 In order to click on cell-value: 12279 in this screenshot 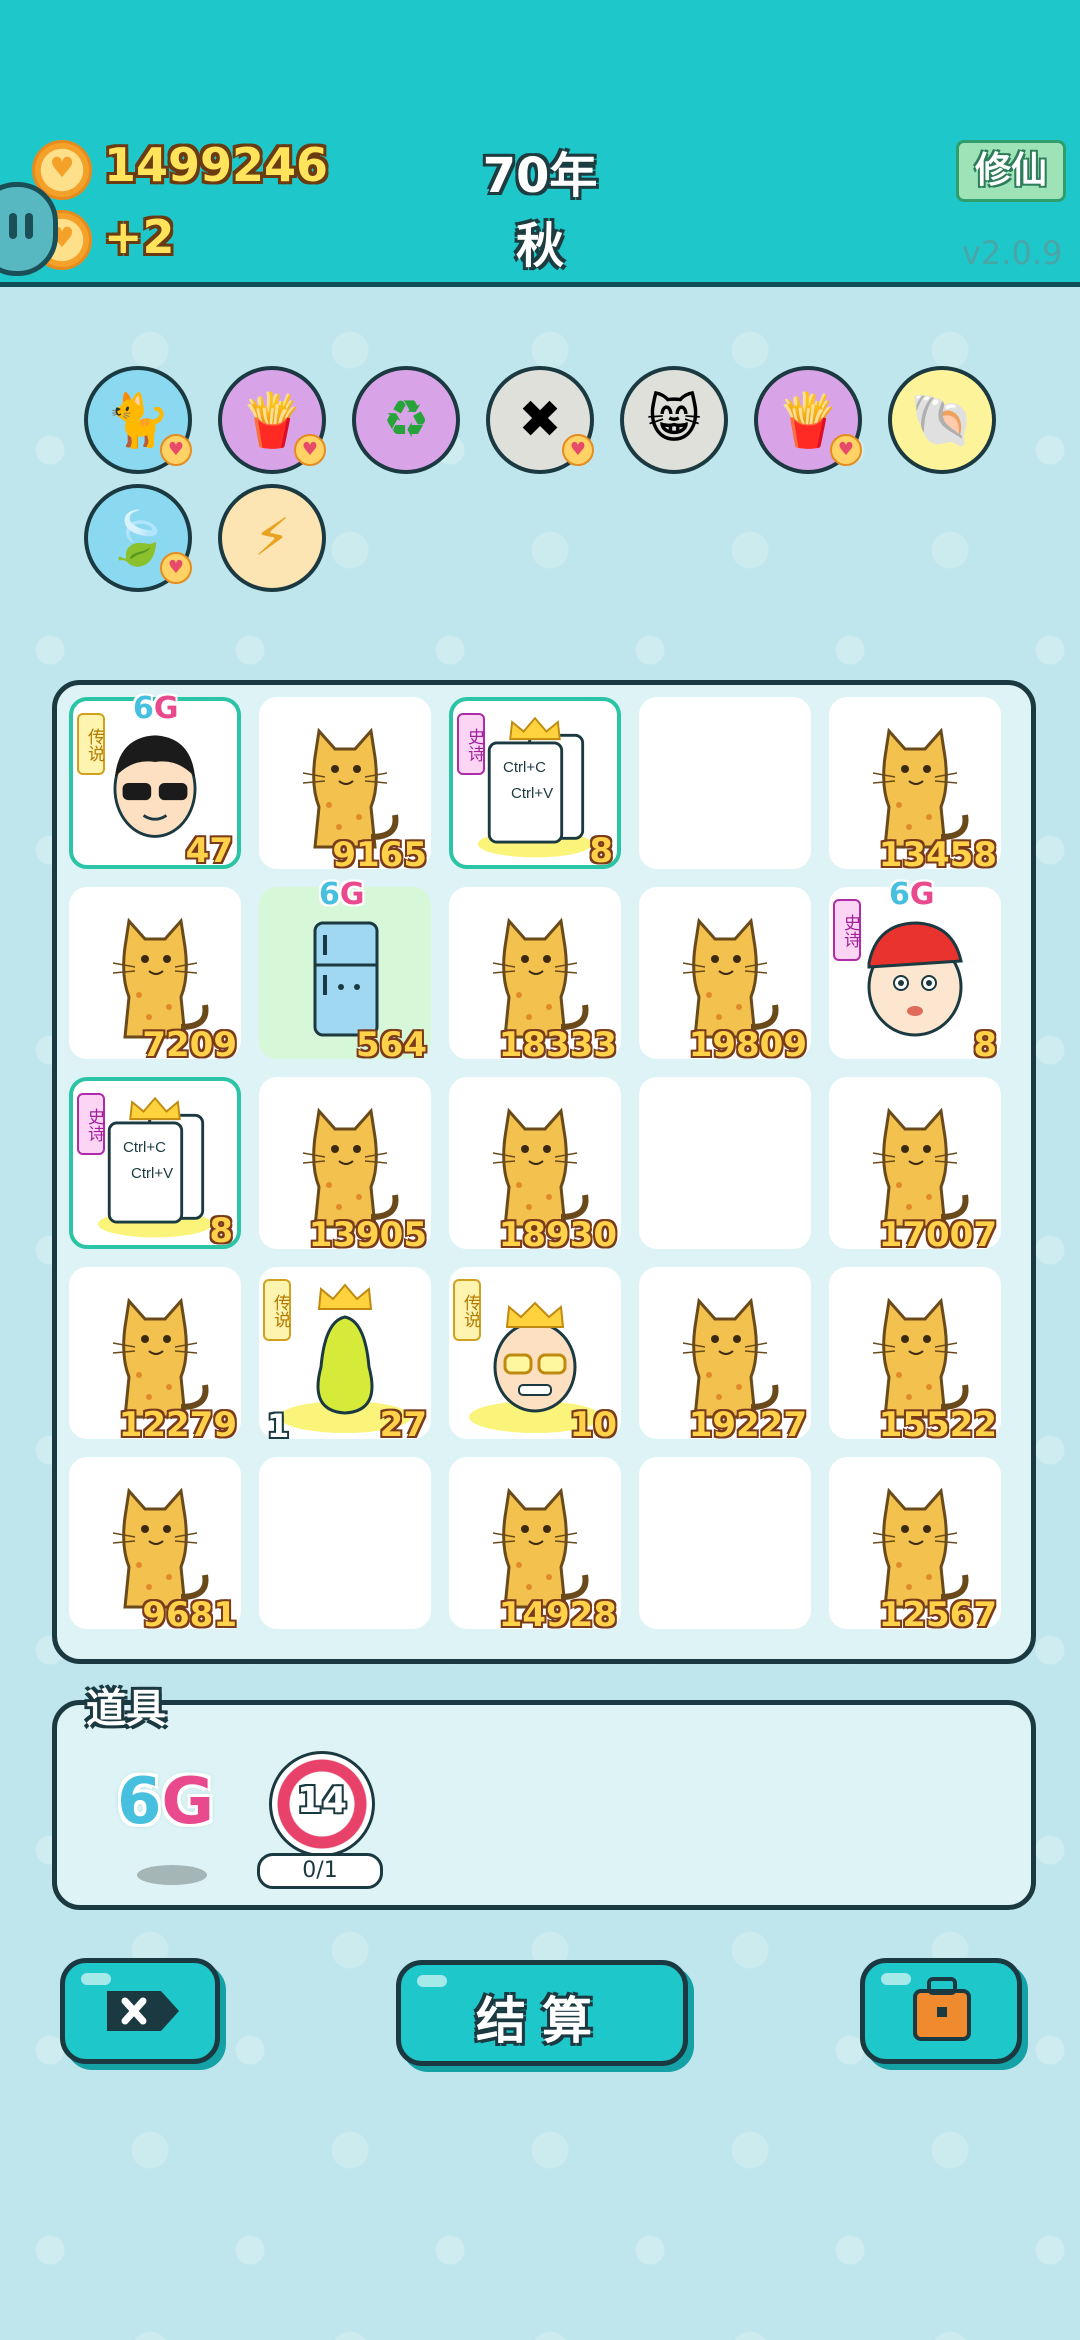, I will do `click(177, 1425)`.